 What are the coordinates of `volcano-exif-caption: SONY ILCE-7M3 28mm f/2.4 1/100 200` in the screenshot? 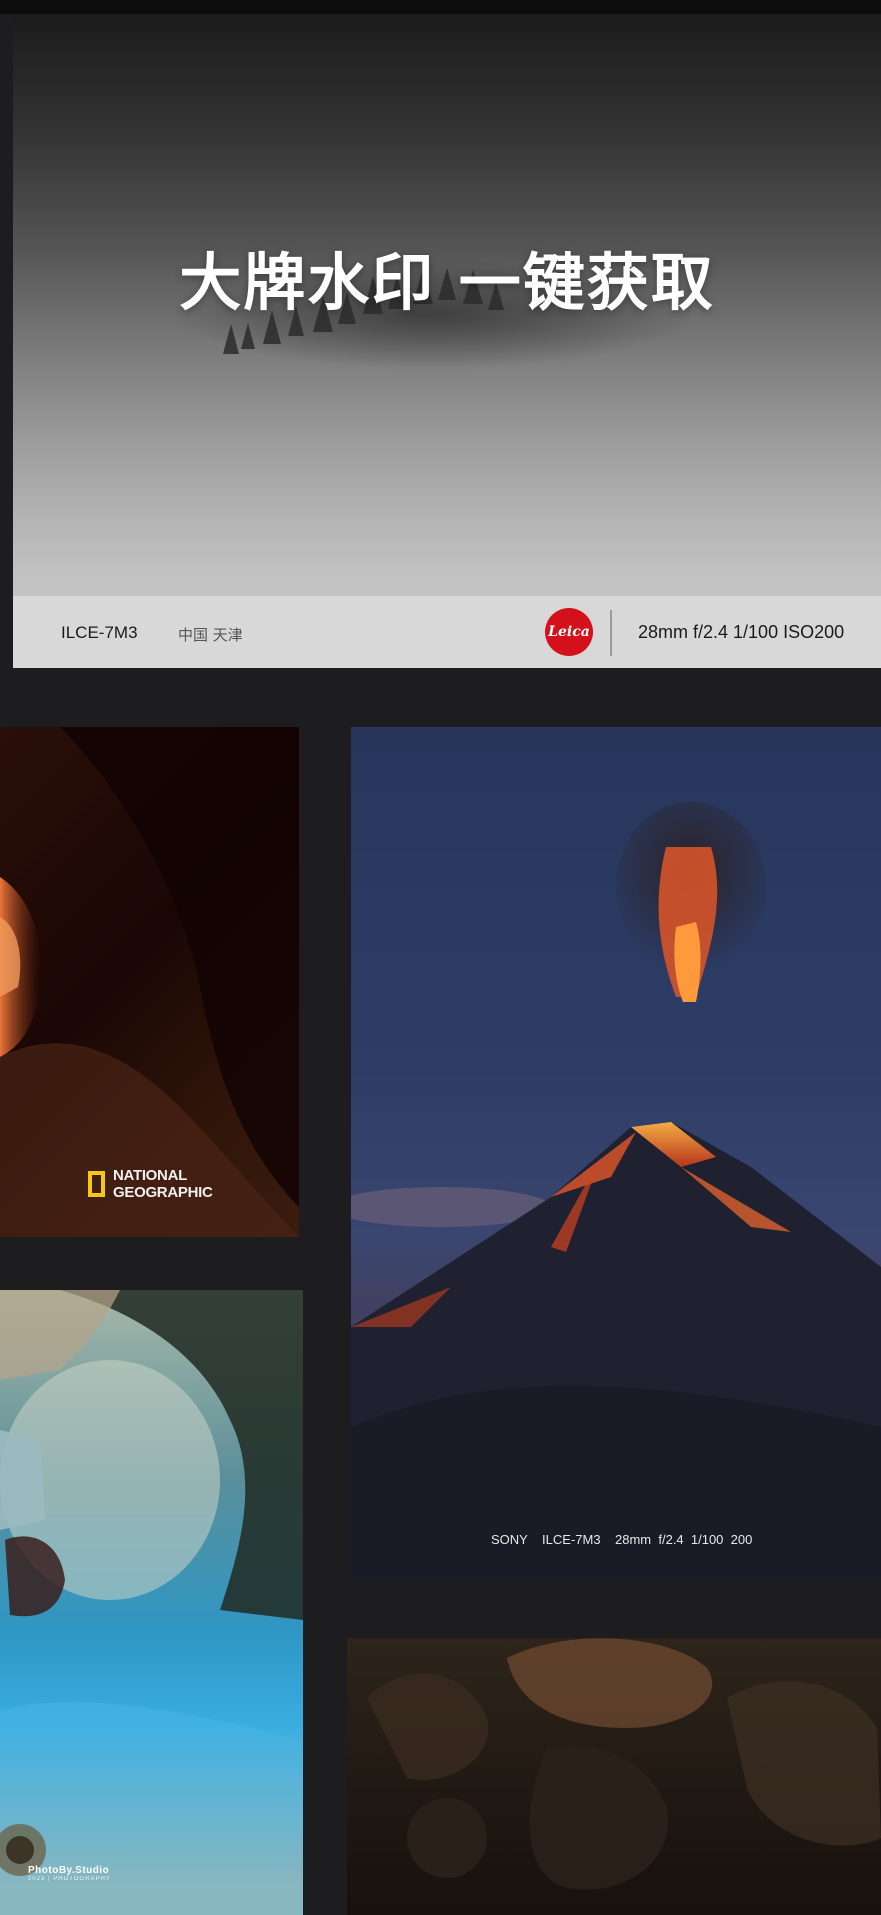 It's located at (622, 1539).